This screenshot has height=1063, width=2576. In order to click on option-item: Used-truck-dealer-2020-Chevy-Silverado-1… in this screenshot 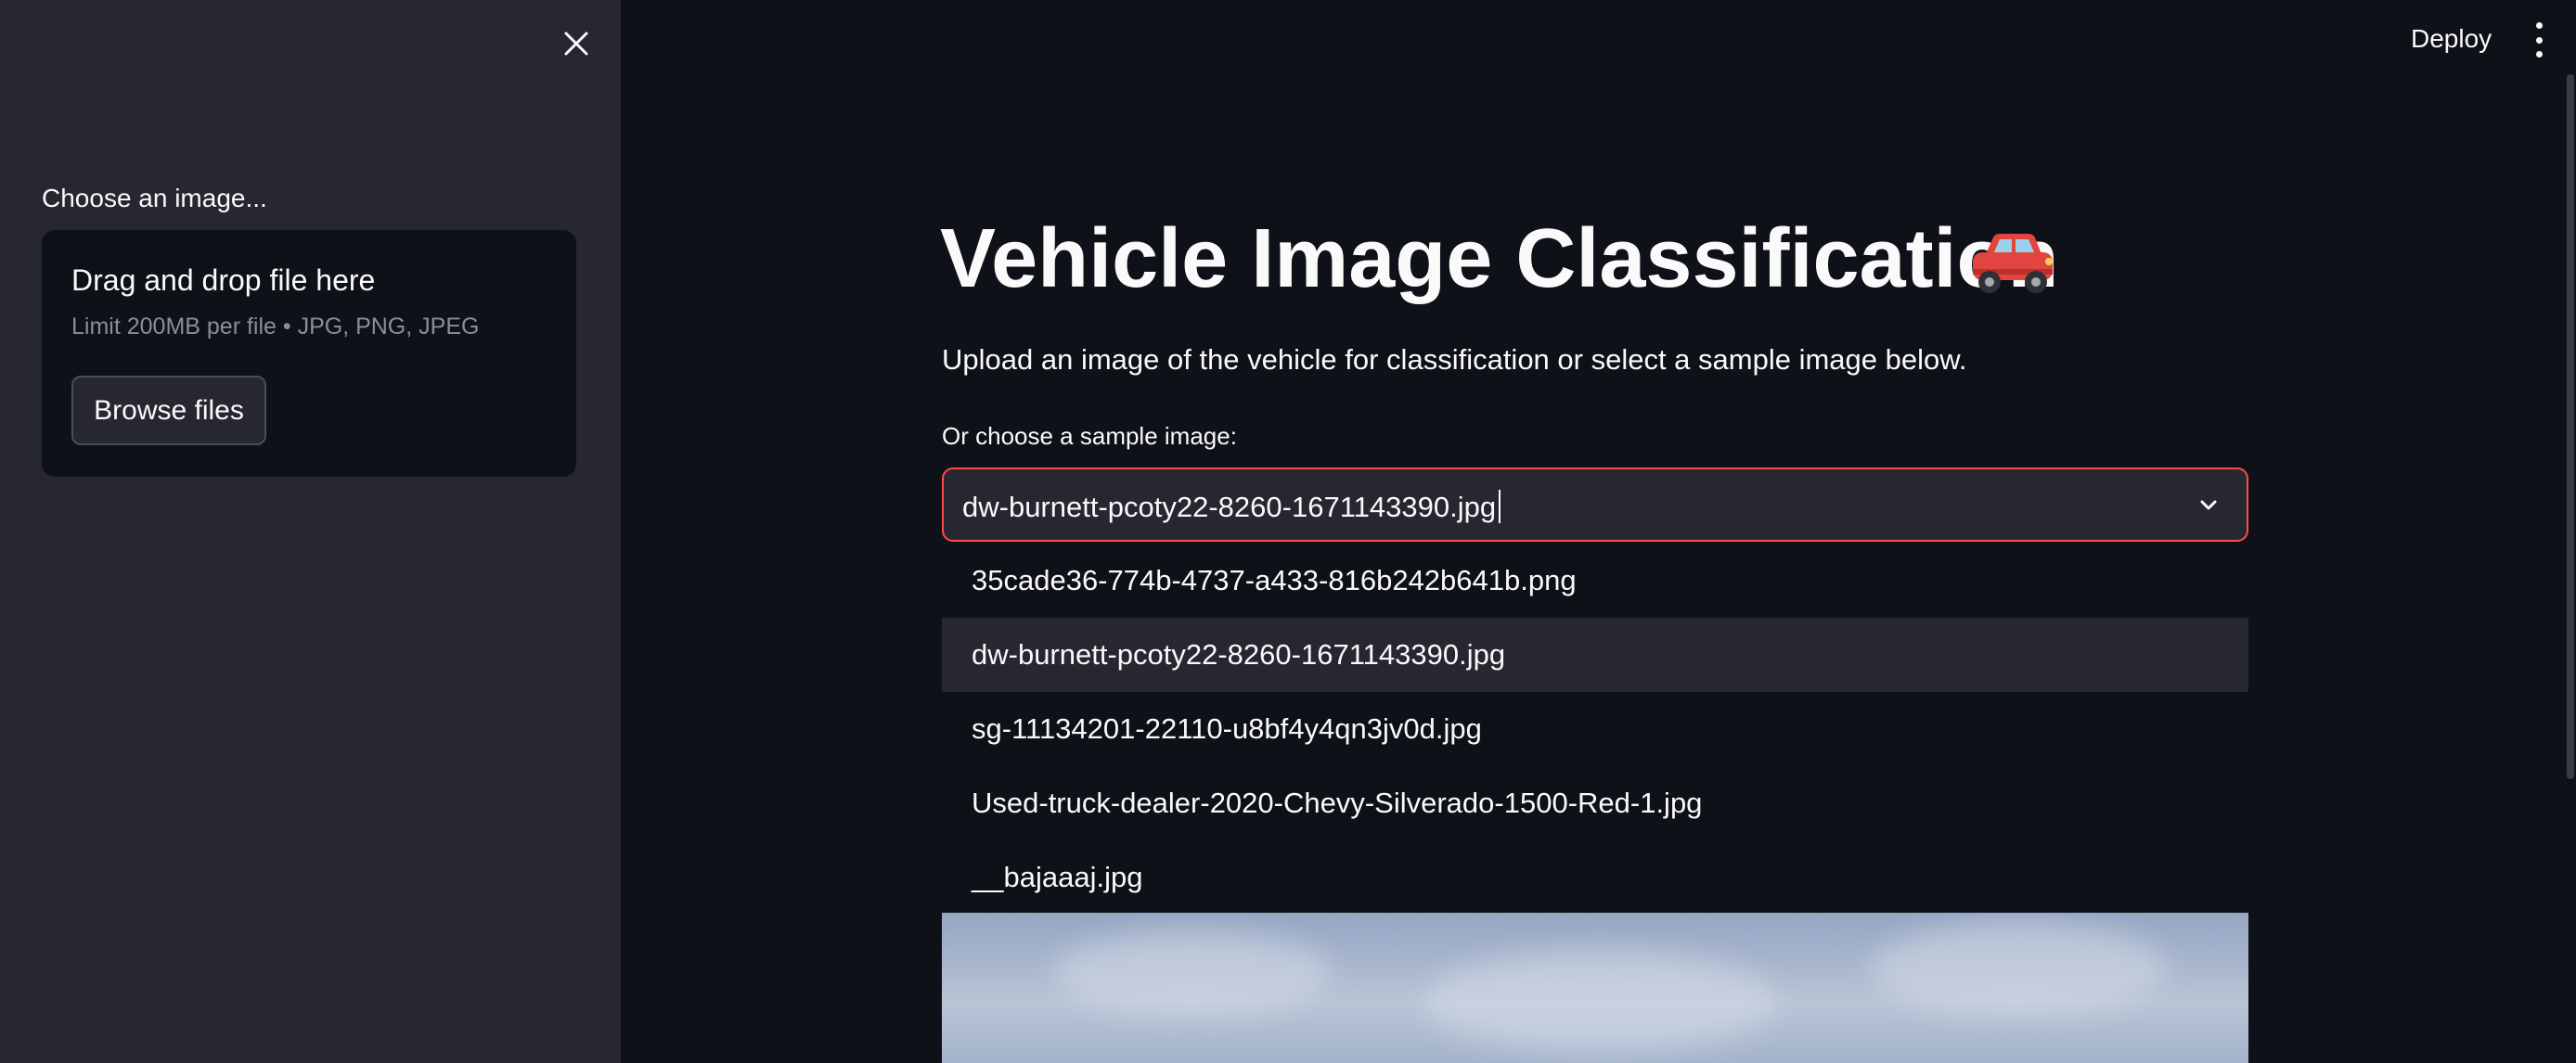, I will do `click(1595, 803)`.